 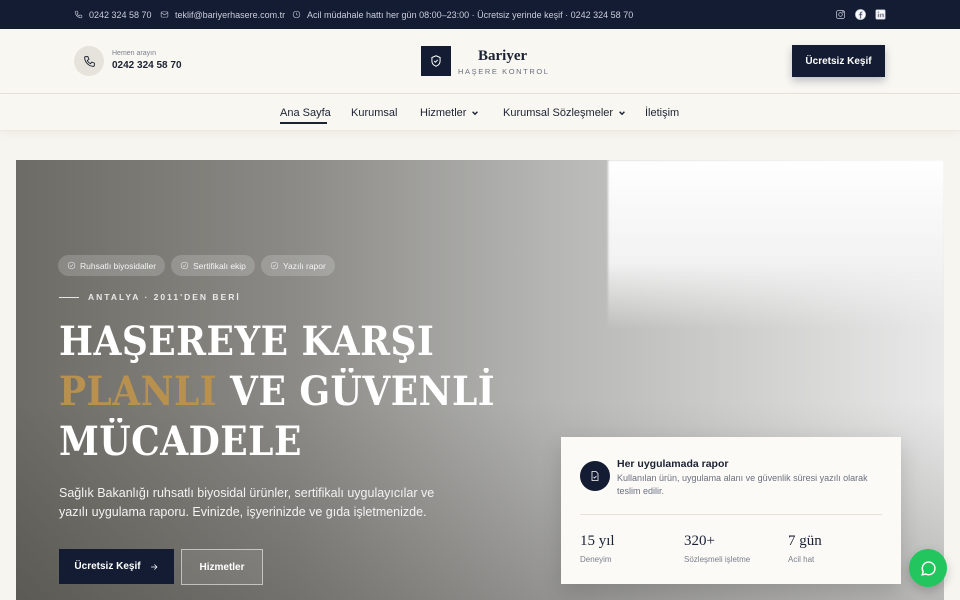 What do you see at coordinates (838, 61) in the screenshot?
I see `header-cta-button: Ücretsiz Keşif` at bounding box center [838, 61].